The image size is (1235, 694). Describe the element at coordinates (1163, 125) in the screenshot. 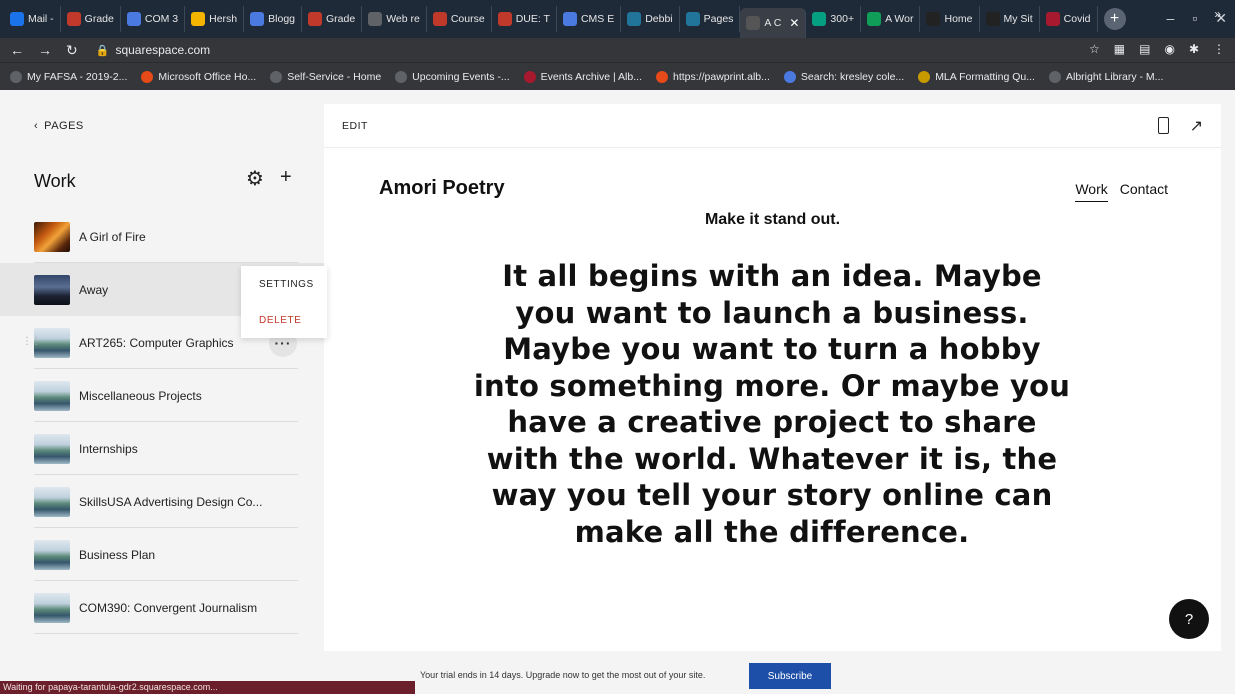

I see `mobile-view-icon` at that location.